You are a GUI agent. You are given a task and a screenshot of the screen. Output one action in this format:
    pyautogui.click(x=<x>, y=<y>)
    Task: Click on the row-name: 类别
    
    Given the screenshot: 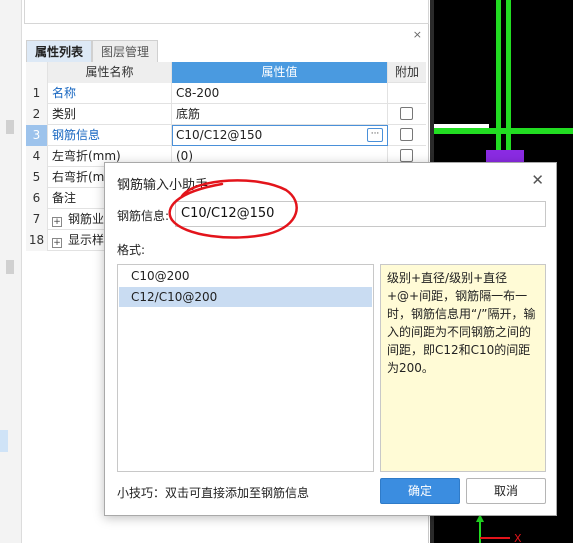 What is the action you would take?
    pyautogui.click(x=110, y=114)
    